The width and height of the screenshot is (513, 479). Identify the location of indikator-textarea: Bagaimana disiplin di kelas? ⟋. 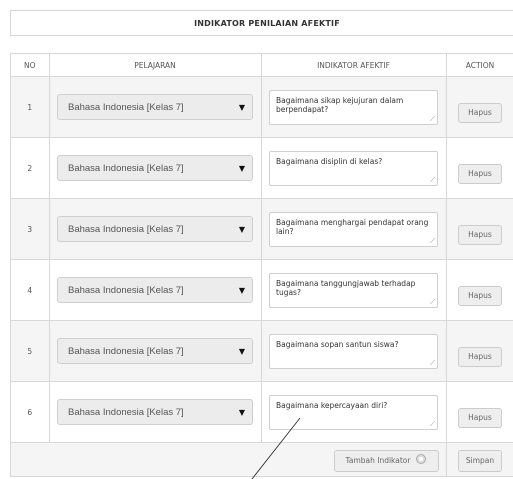
(353, 168).